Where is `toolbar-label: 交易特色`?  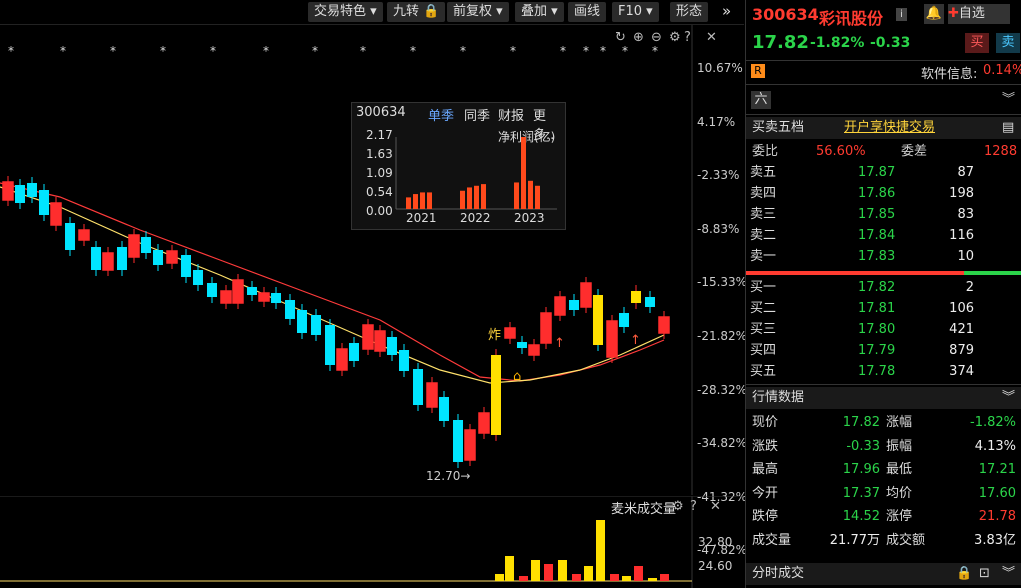
toolbar-label: 交易特色 is located at coordinates (340, 11).